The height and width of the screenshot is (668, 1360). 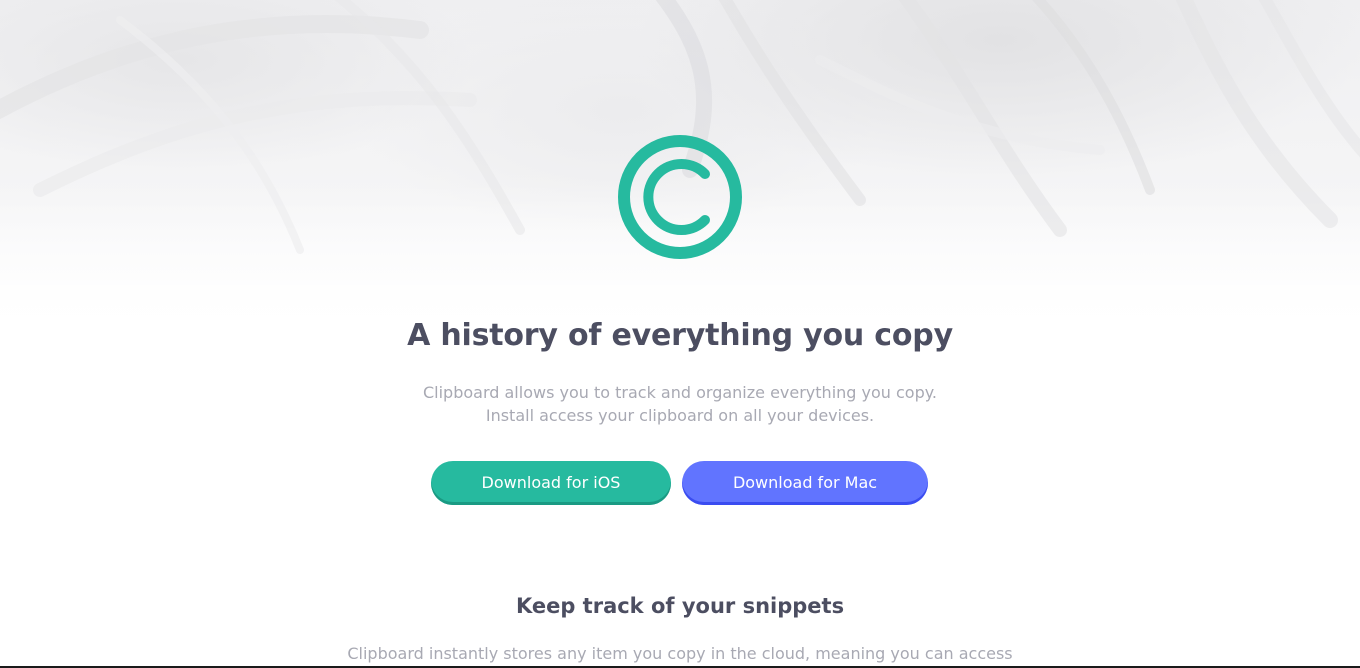 What do you see at coordinates (551, 483) in the screenshot?
I see `download-ios-button: Download for iOS` at bounding box center [551, 483].